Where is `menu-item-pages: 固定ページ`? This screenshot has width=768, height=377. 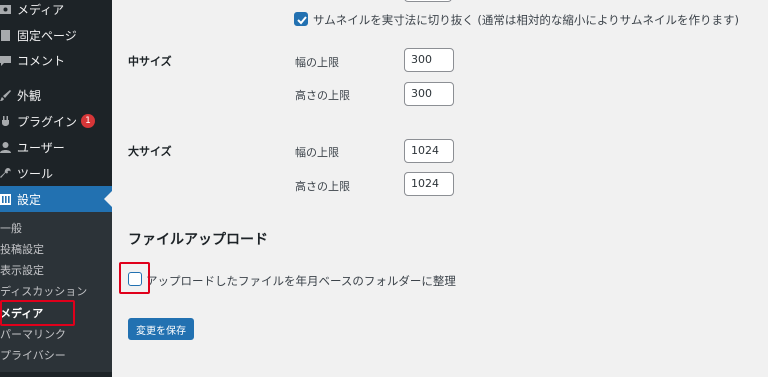
menu-item-pages: 固定ページ is located at coordinates (56, 35).